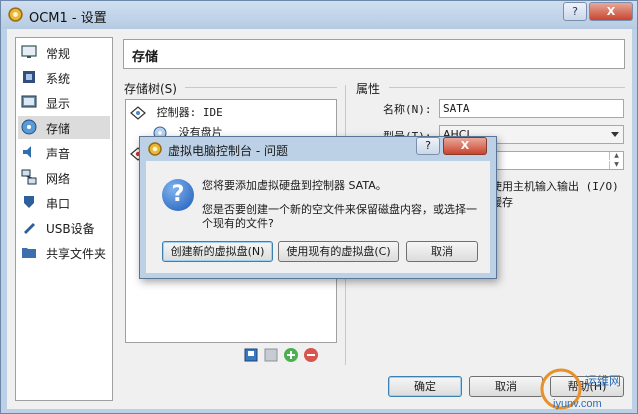  What do you see at coordinates (425, 386) in the screenshot?
I see `ok-button: 确定` at bounding box center [425, 386].